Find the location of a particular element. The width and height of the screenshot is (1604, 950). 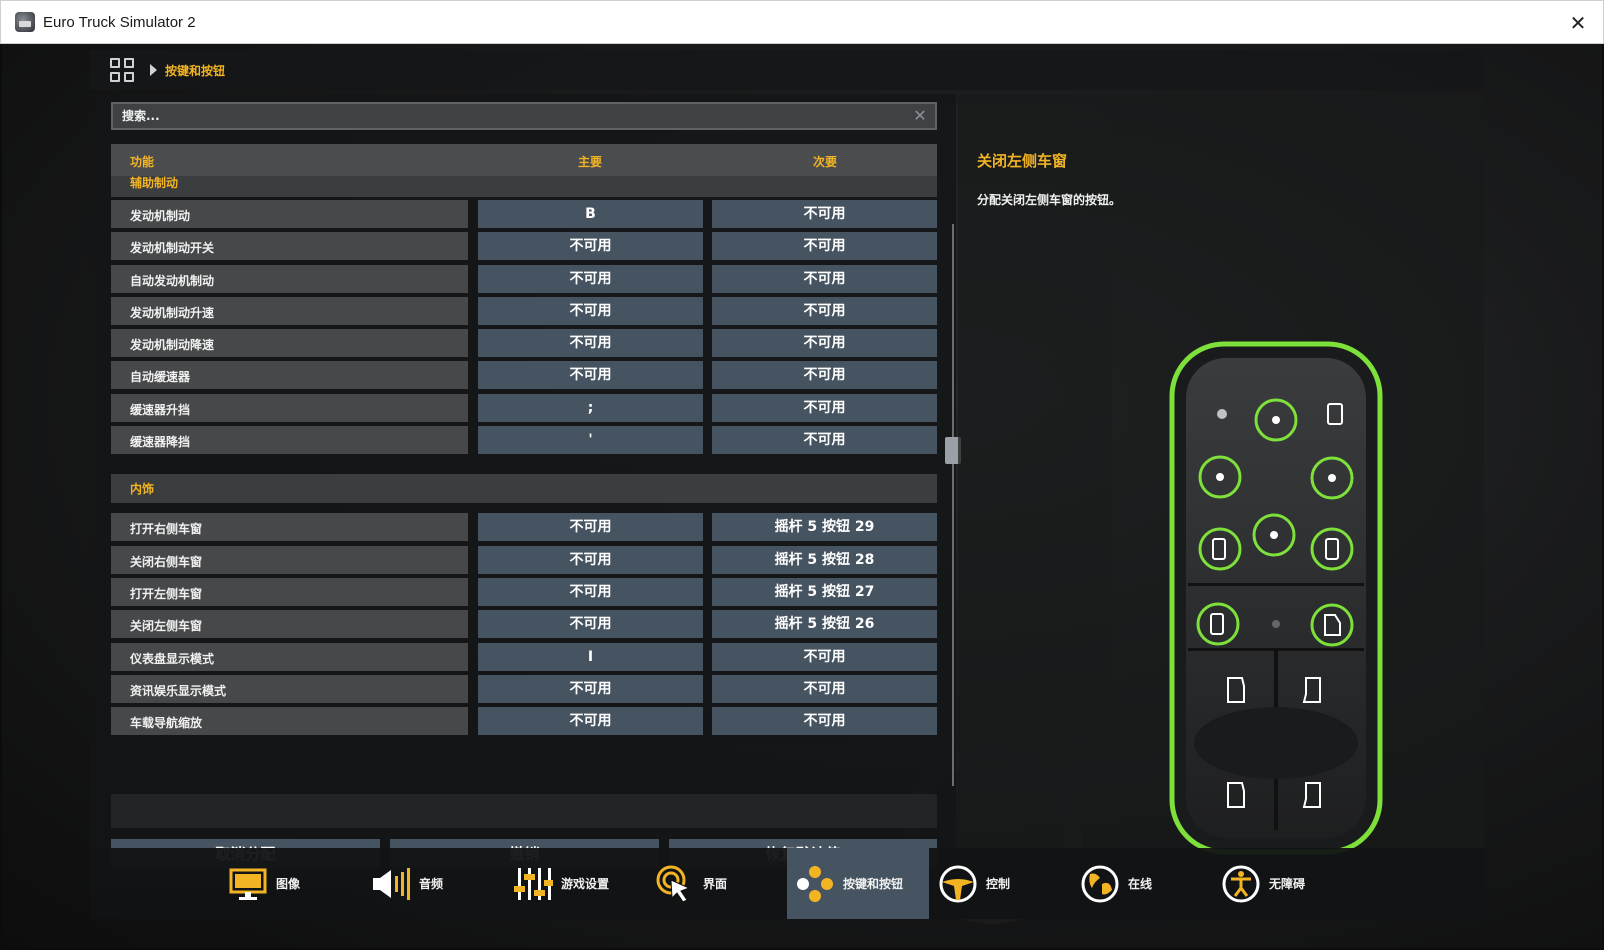

table-row: 关闭右侧车窗 不可用 摇杆 5 按钮 28 is located at coordinates (524, 559).